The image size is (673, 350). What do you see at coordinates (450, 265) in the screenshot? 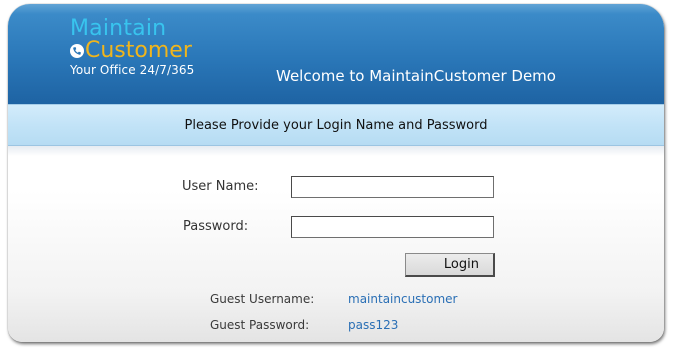
I see `login-button: Login` at bounding box center [450, 265].